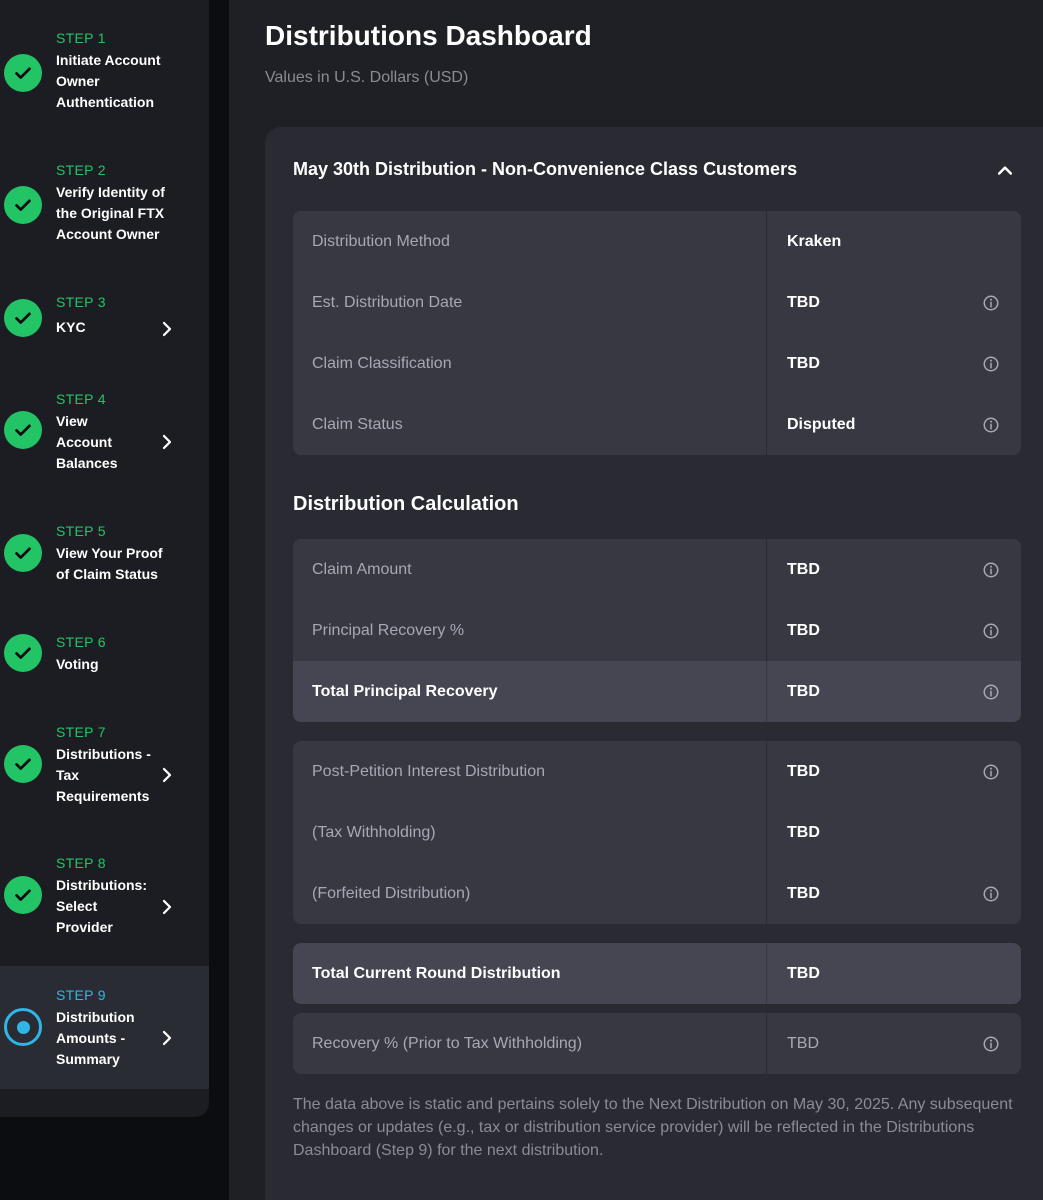 The image size is (1043, 1200). Describe the element at coordinates (447, 1043) in the screenshot. I see `row-label: Recovery % (Prior to Tax Withholding)` at that location.